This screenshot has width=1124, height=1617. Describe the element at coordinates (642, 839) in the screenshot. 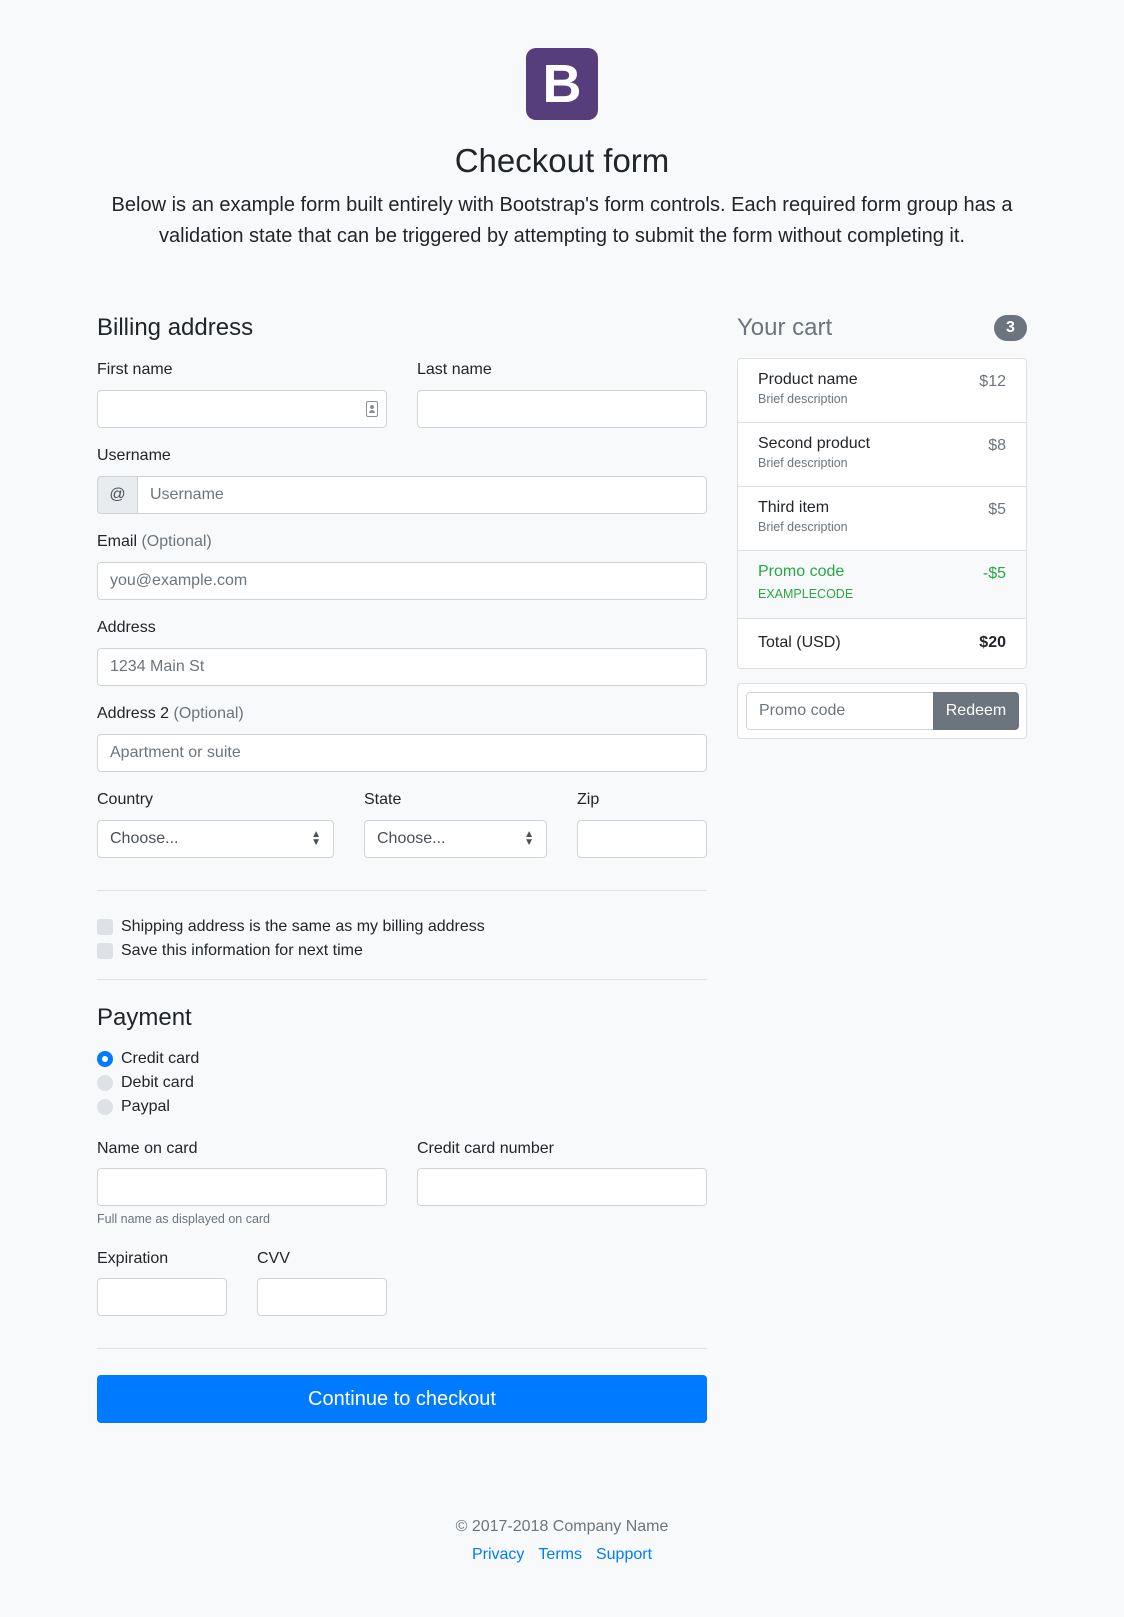

I see `zip-input` at that location.